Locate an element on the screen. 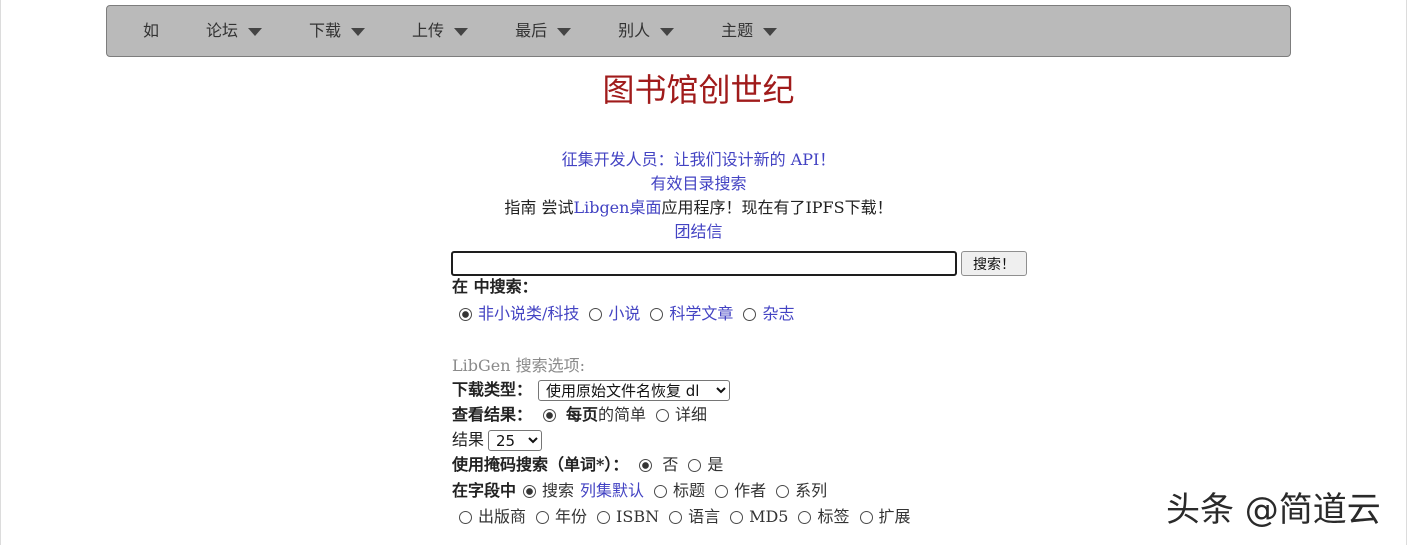 This screenshot has width=1408, height=545. notice-solidarity: 团结信 is located at coordinates (698, 232).